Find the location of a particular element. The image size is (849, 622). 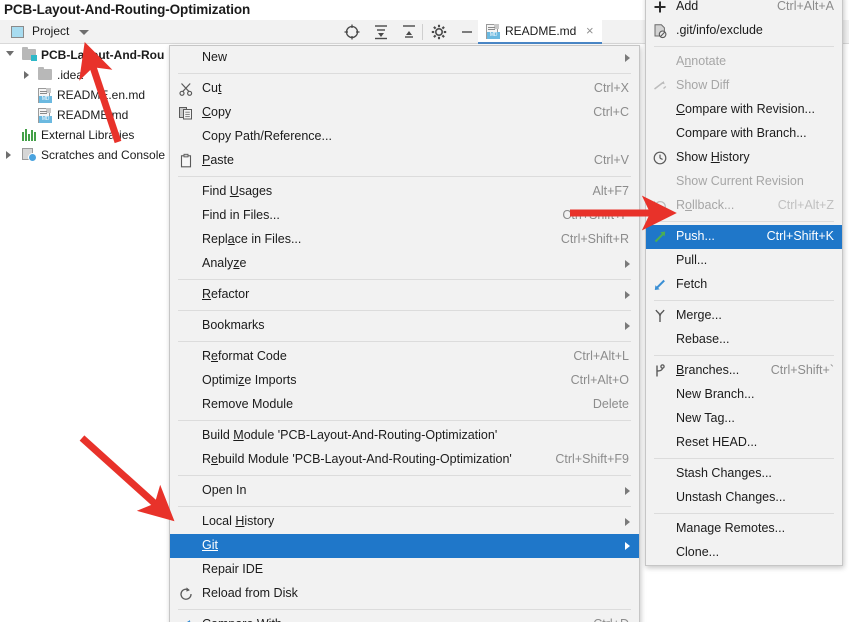

menu-item-local-history: Local History is located at coordinates (404, 522).